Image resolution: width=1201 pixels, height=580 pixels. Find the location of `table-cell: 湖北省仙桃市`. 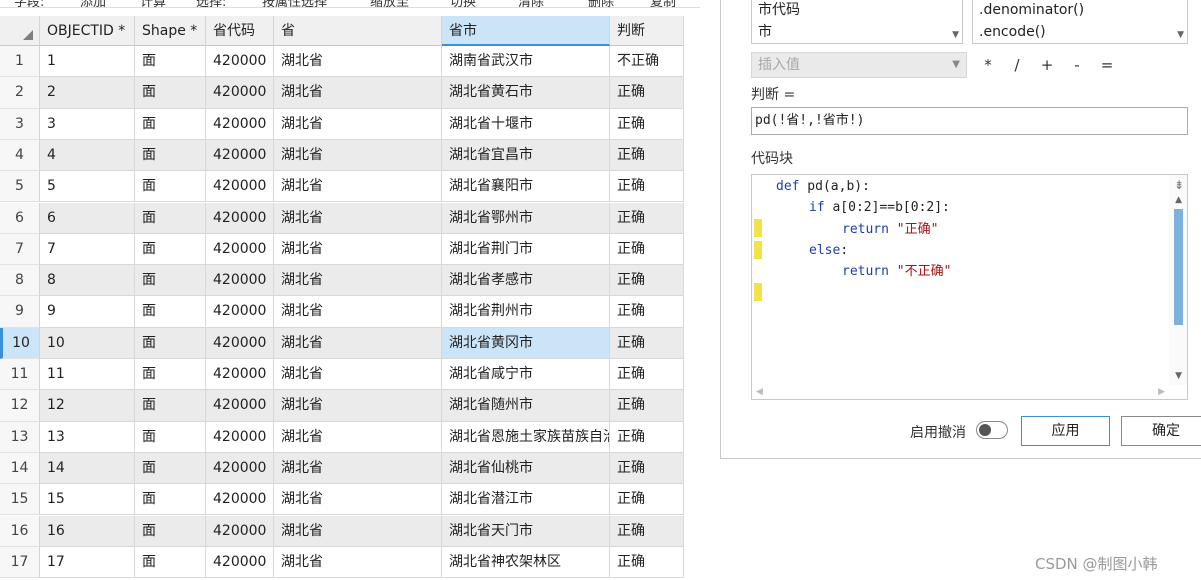

table-cell: 湖北省仙桃市 is located at coordinates (526, 468).